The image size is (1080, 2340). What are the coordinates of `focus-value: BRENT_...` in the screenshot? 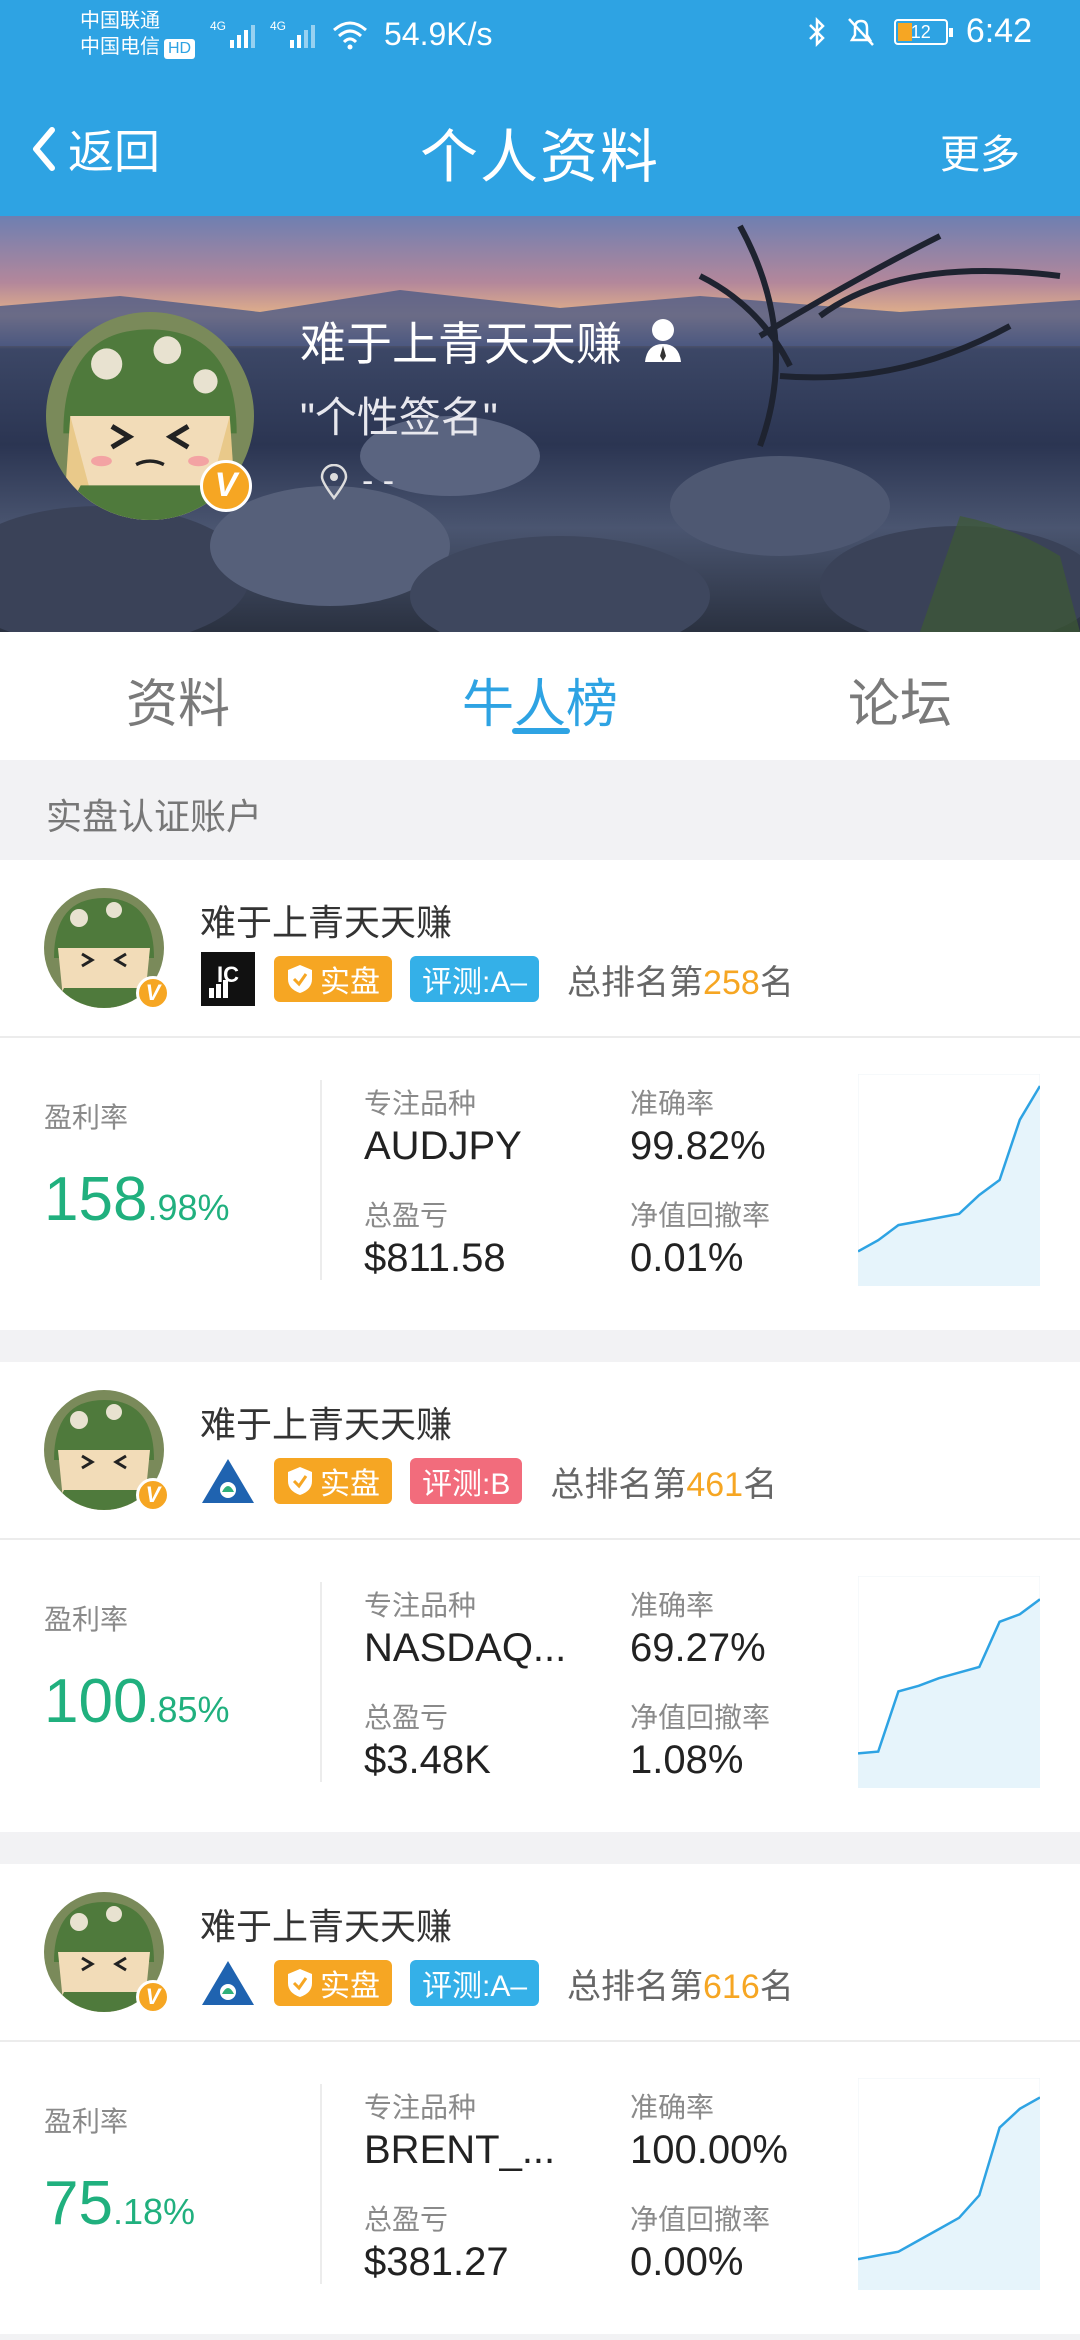 It's located at (460, 2150).